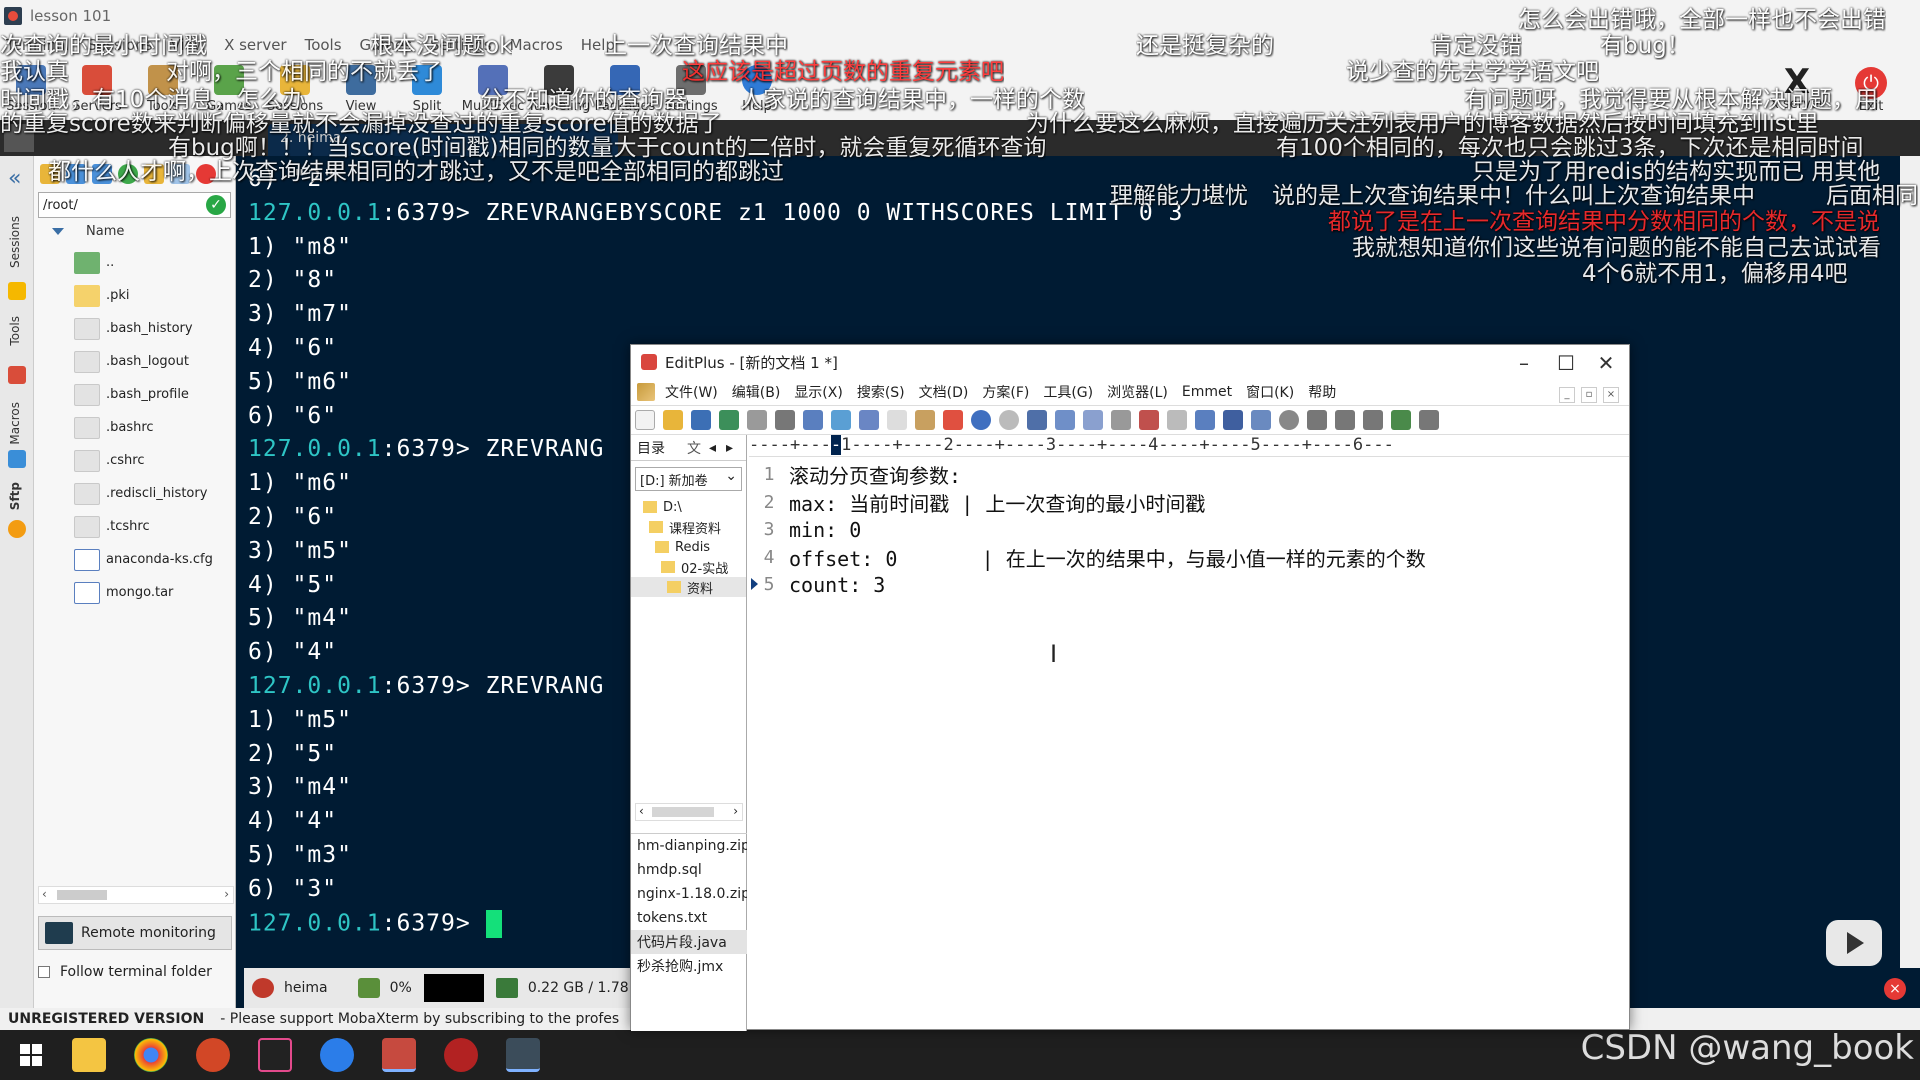 This screenshot has height=1080, width=1920. I want to click on print-preview-icon, so click(757, 420).